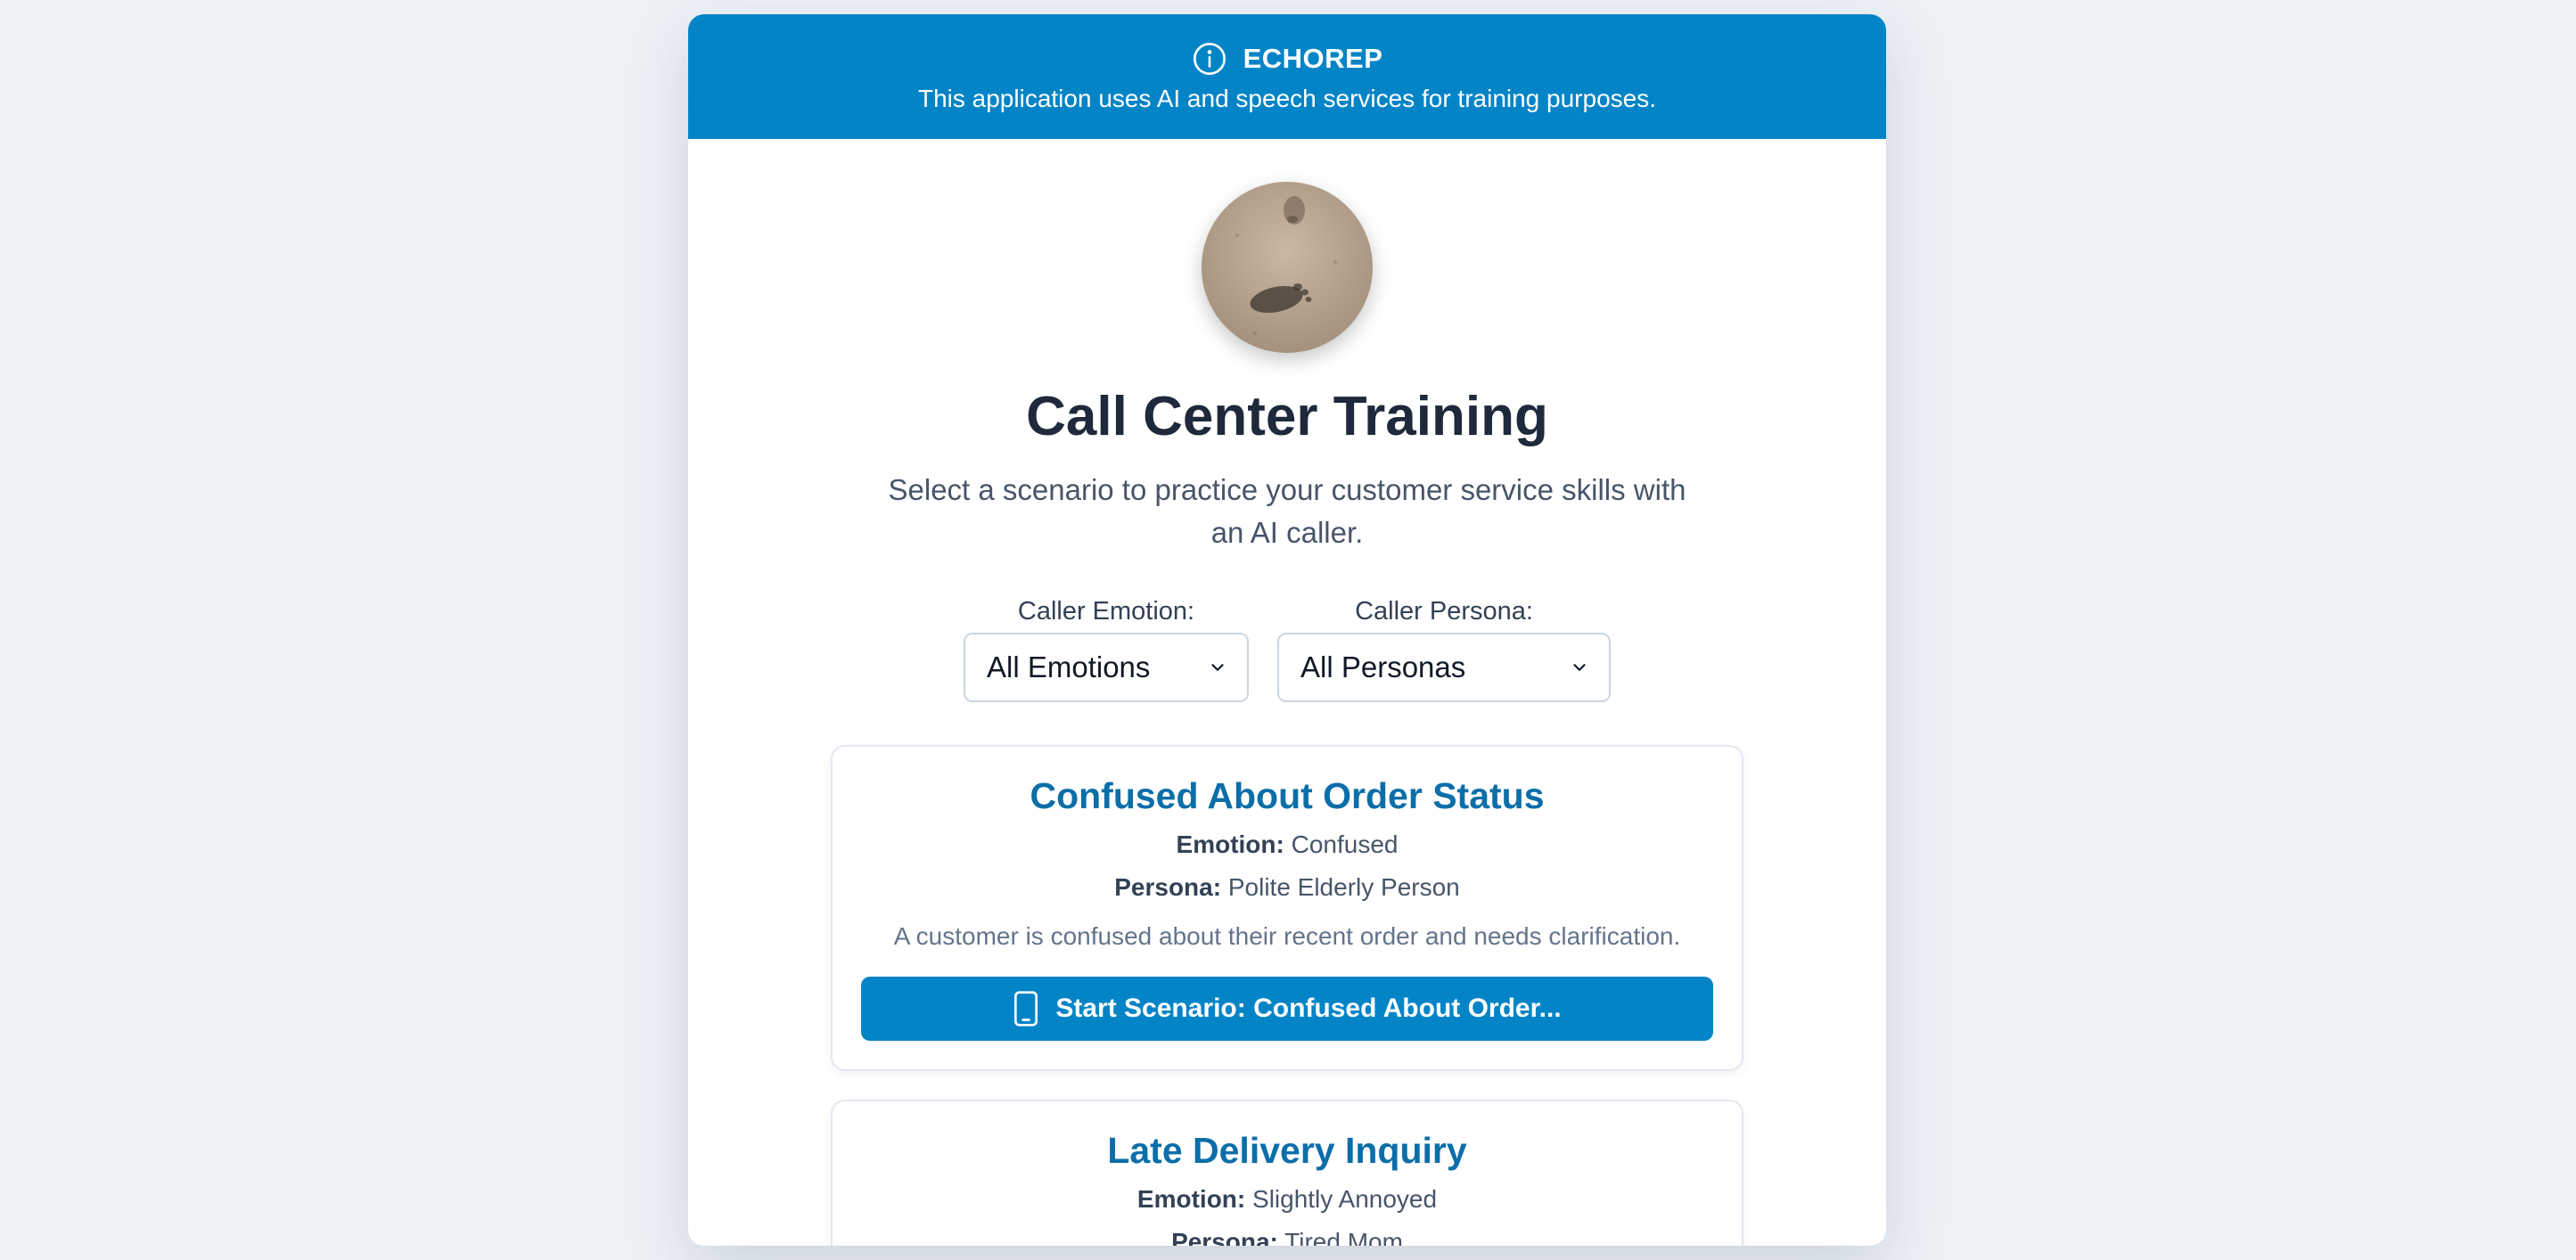  What do you see at coordinates (1444, 611) in the screenshot?
I see `persona-filter-label: Caller Persona:` at bounding box center [1444, 611].